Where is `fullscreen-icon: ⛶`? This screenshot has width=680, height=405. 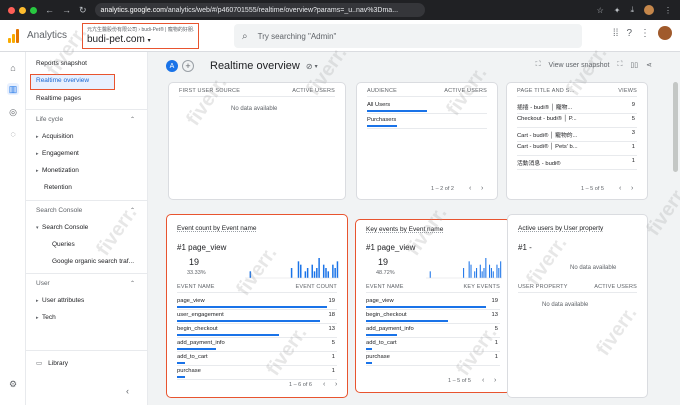 fullscreen-icon: ⛶ is located at coordinates (620, 65).